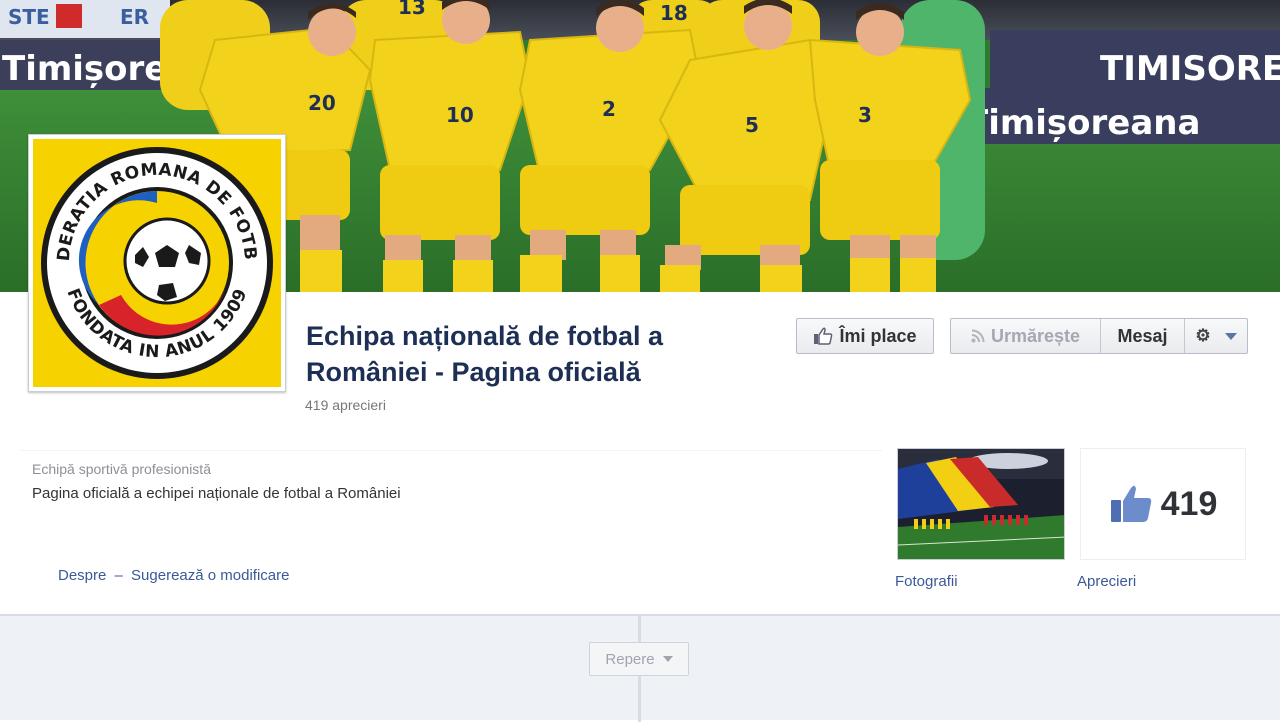 The height and width of the screenshot is (722, 1280). I want to click on ad-board-right: Timișoreana, so click(1082, 123).